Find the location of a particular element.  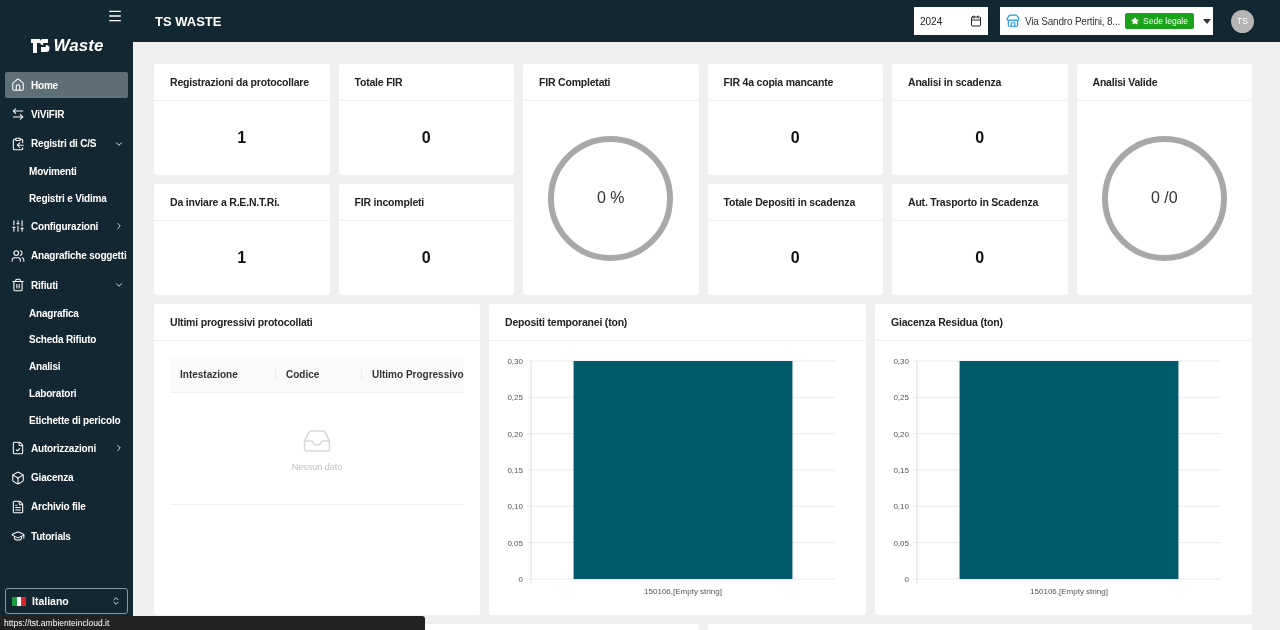

sidebar-subitem: Registri e Vidima is located at coordinates (66, 198).